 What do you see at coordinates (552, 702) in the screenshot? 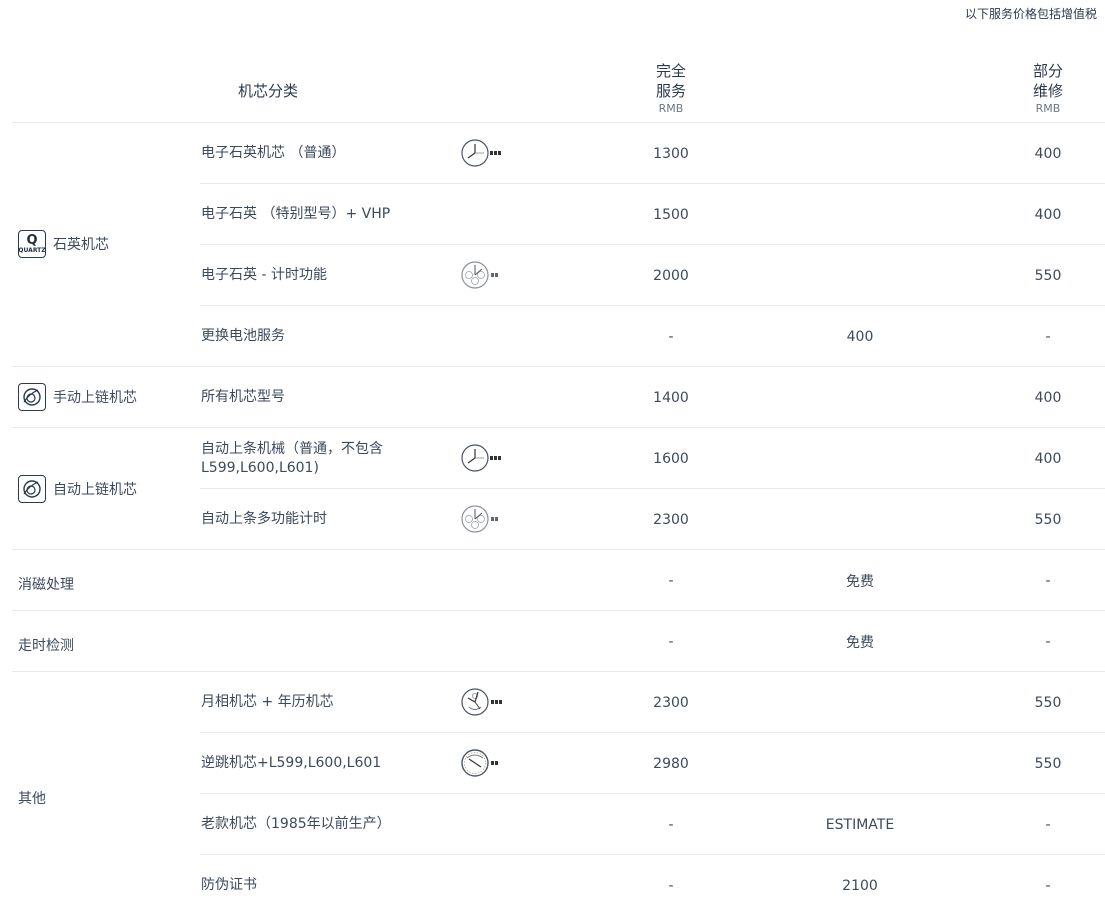
I see `price-row: 月相机芯 + 年历机芯 2300 550` at bounding box center [552, 702].